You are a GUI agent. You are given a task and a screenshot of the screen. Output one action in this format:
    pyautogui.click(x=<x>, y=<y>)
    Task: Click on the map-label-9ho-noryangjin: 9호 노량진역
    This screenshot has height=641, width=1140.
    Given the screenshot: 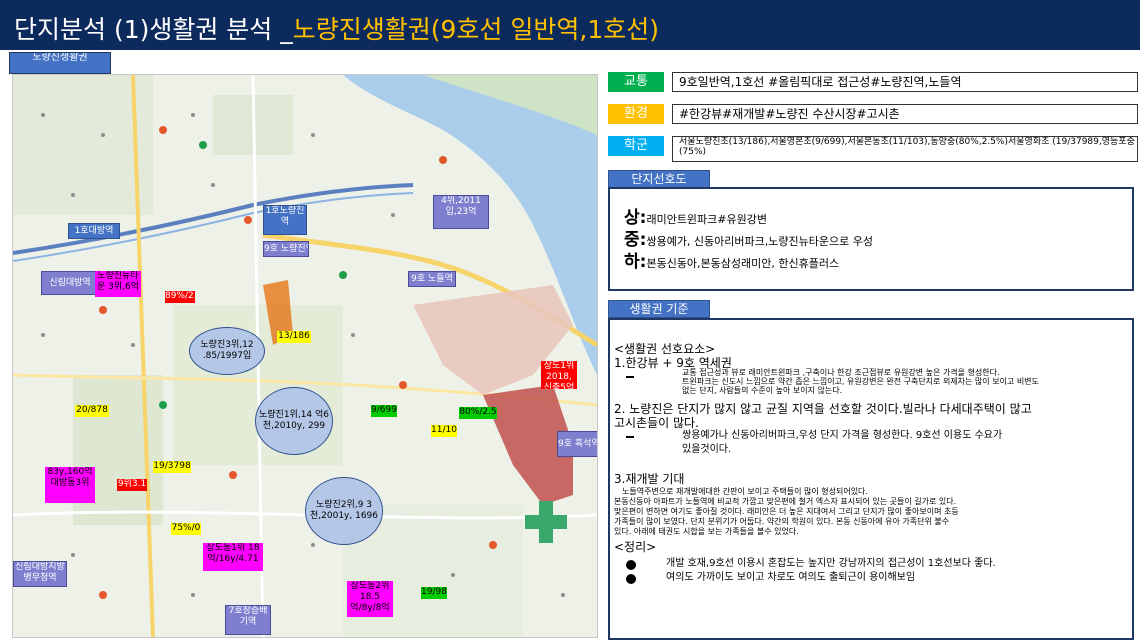 What is the action you would take?
    pyautogui.click(x=286, y=249)
    